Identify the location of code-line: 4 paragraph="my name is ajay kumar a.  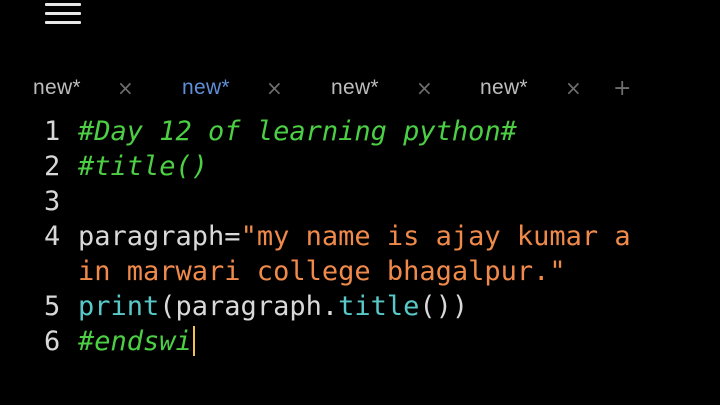
(360, 236).